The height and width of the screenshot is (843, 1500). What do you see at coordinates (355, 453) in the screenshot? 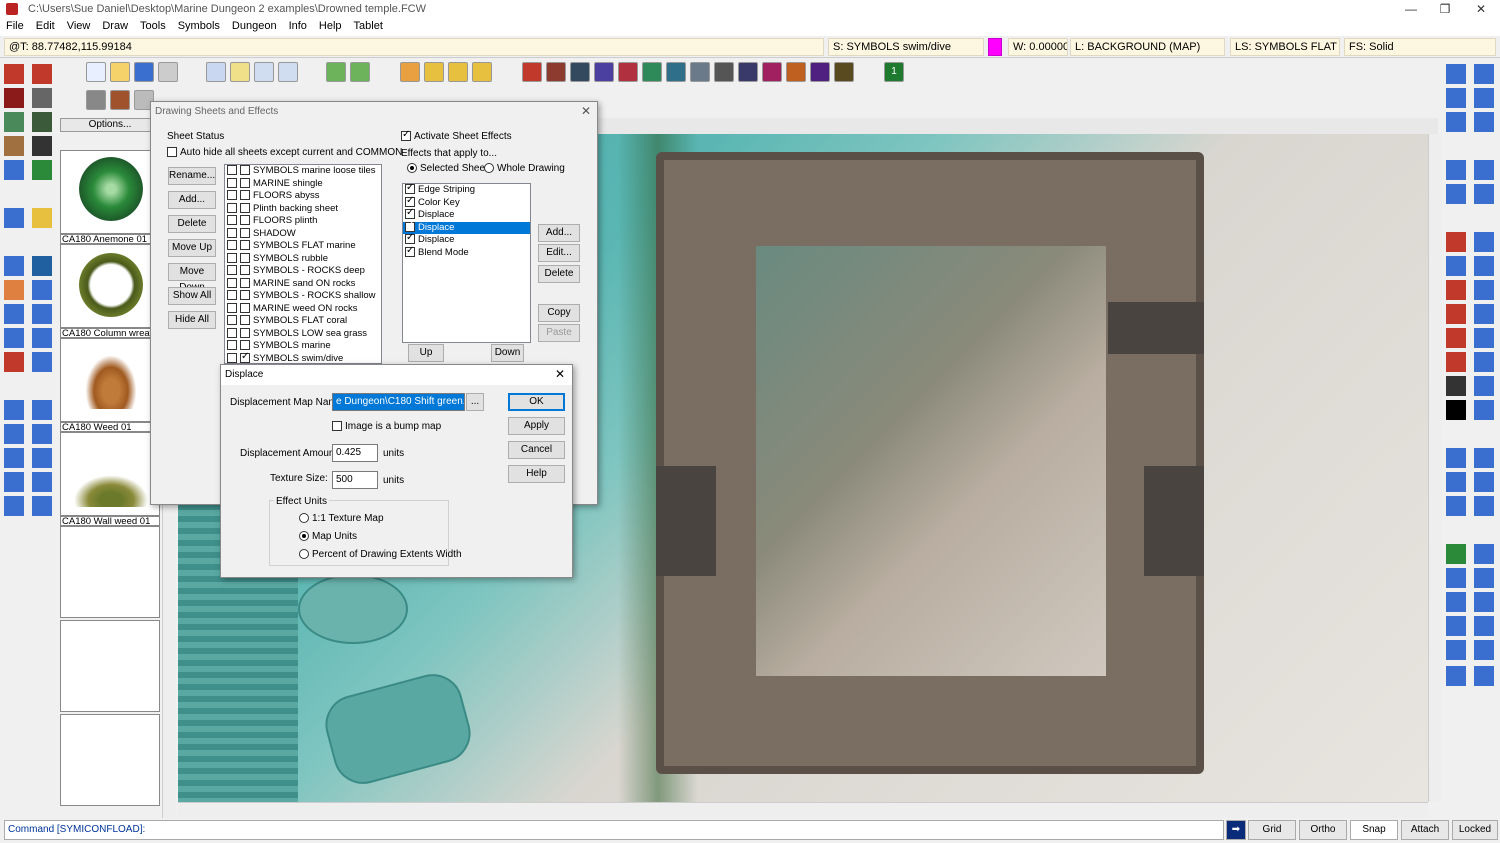
I see `amount-field: 0.425` at bounding box center [355, 453].